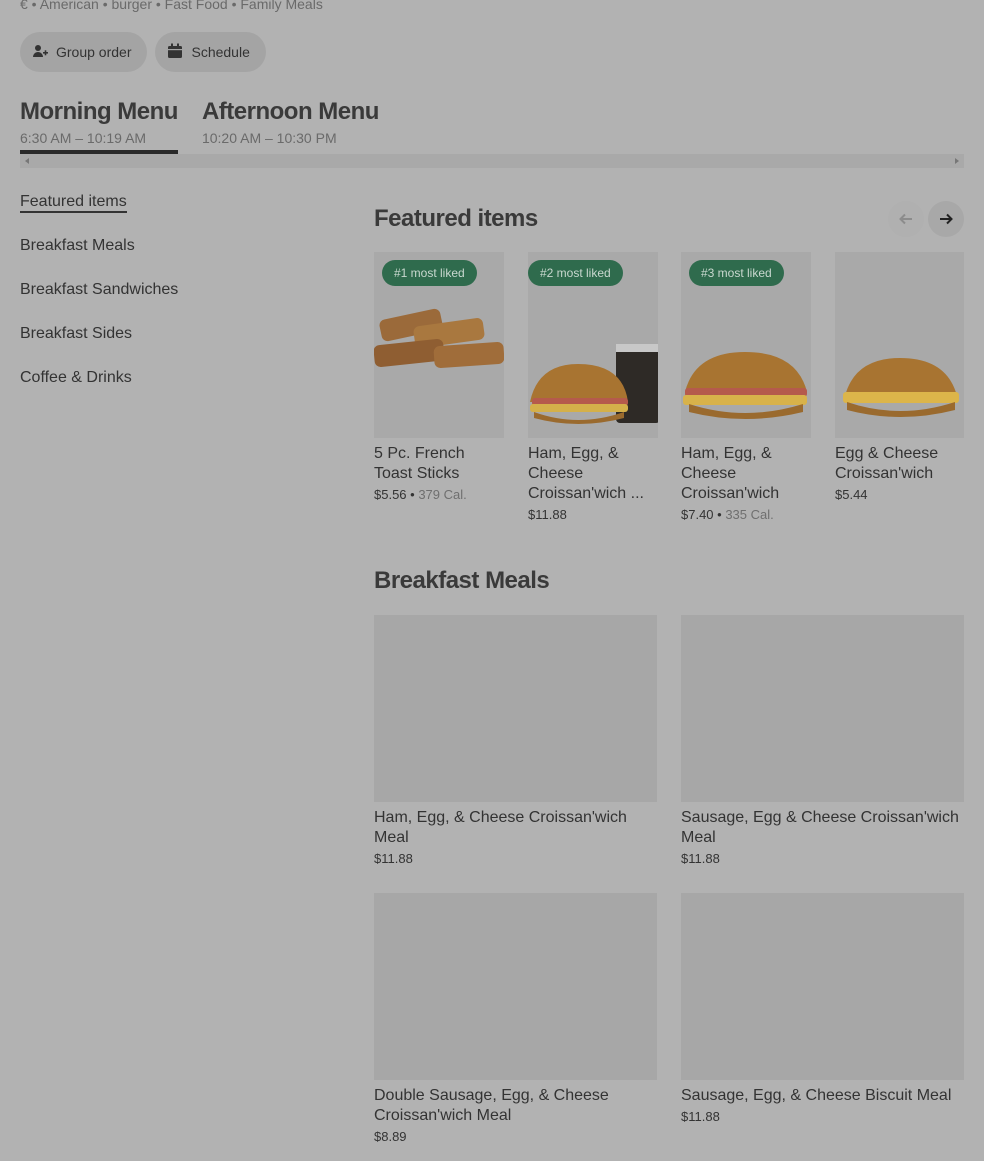 Image resolution: width=984 pixels, height=1161 pixels. What do you see at coordinates (957, 161) in the screenshot?
I see `scroll-right-icon` at bounding box center [957, 161].